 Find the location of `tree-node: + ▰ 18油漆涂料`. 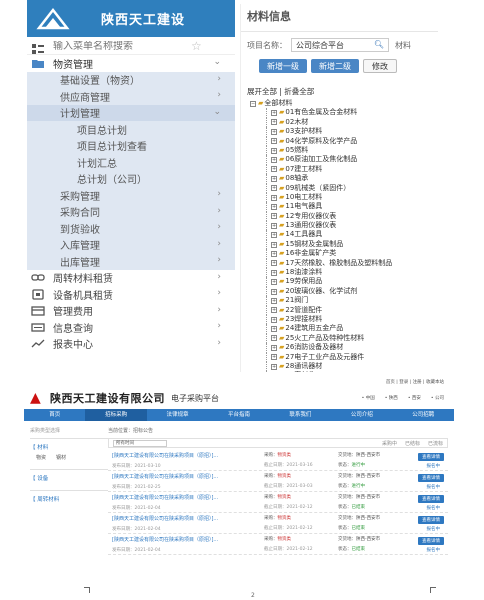

tree-node: + ▰ 18油漆涂料 is located at coordinates (342, 273).